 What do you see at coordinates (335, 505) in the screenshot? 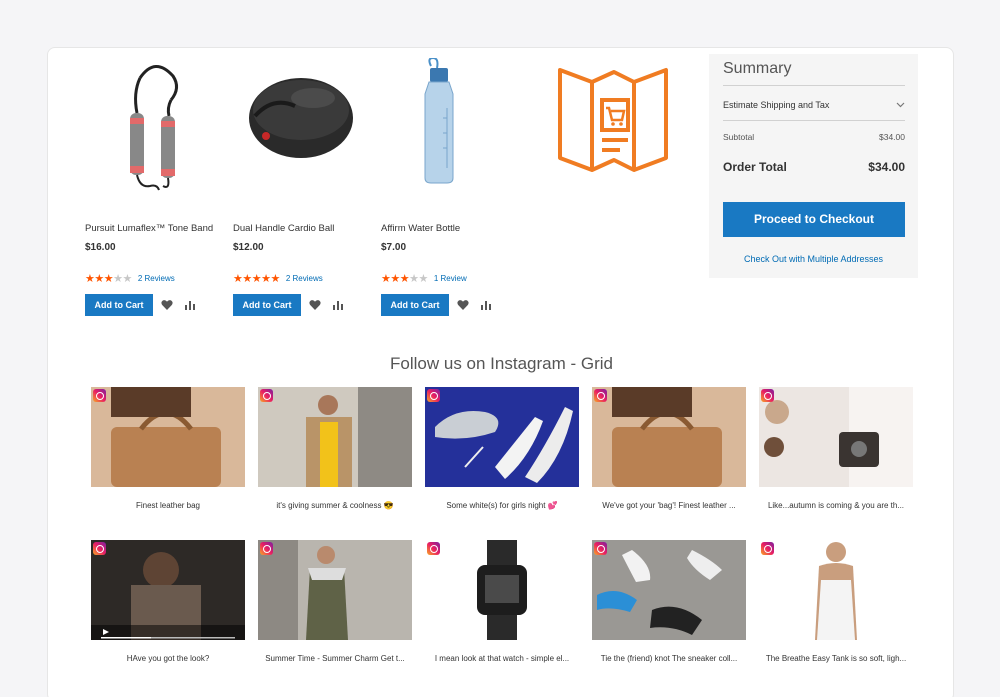
I see `post-caption: it's giving summer & coolness 😎` at bounding box center [335, 505].